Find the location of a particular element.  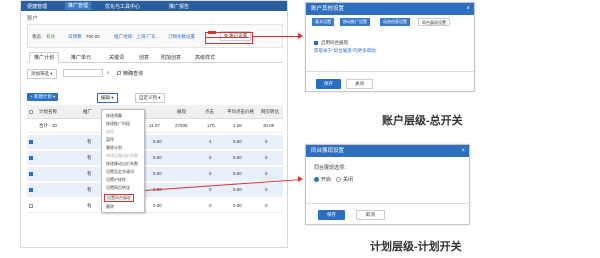

custom-column-button: 自定义列 ▾ is located at coordinates (150, 98).